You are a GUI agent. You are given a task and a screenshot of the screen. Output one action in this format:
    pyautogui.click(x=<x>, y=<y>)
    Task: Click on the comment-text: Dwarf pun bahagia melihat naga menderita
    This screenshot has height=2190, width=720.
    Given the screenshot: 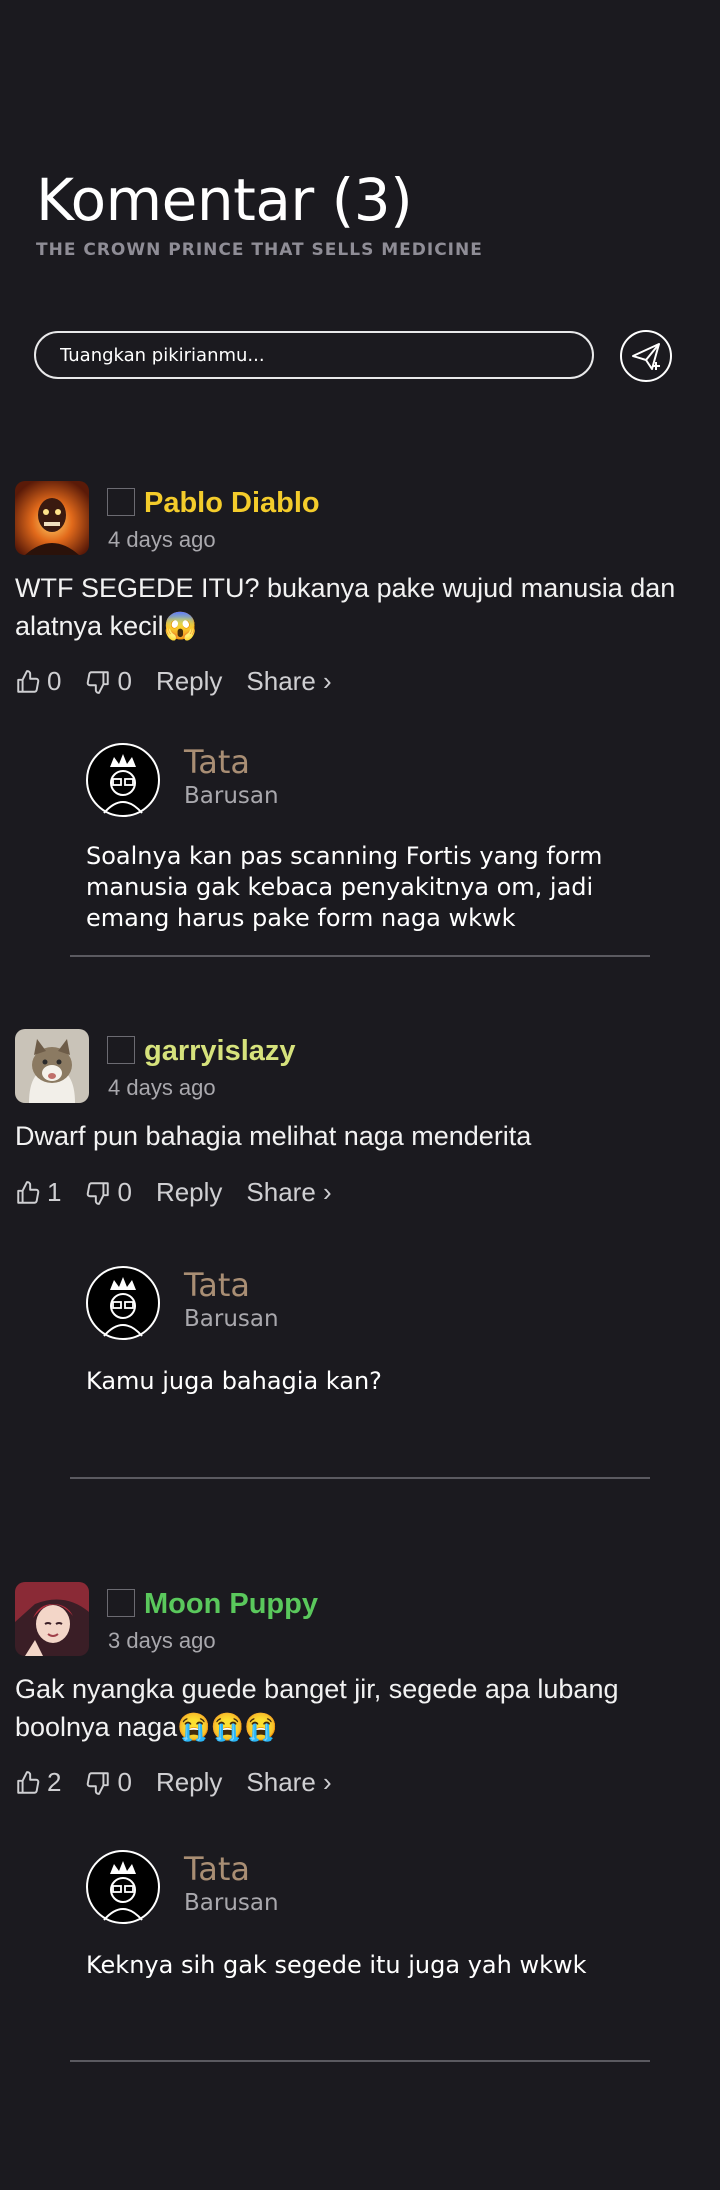 What is the action you would take?
    pyautogui.click(x=273, y=1136)
    